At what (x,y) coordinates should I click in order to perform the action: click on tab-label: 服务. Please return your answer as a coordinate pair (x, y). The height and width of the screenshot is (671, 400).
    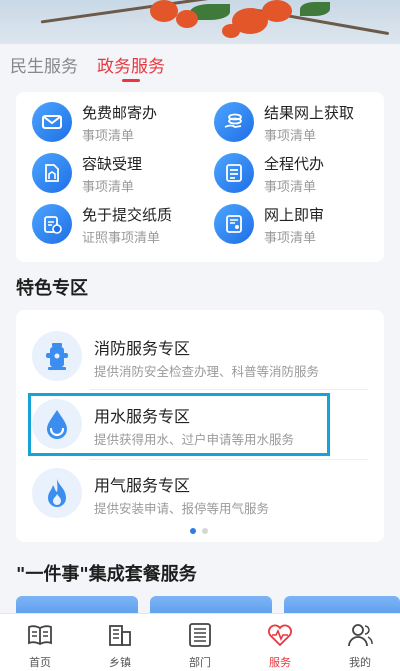
    Looking at the image, I should click on (280, 662).